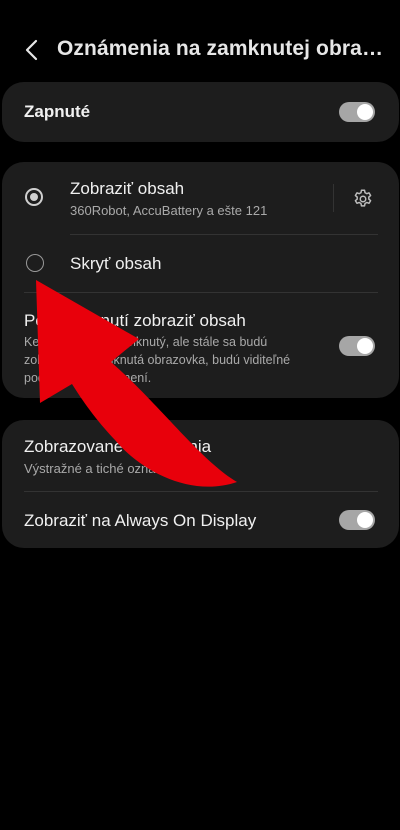 The width and height of the screenshot is (400, 830). I want to click on master-switch-label: Zapnuté, so click(57, 111).